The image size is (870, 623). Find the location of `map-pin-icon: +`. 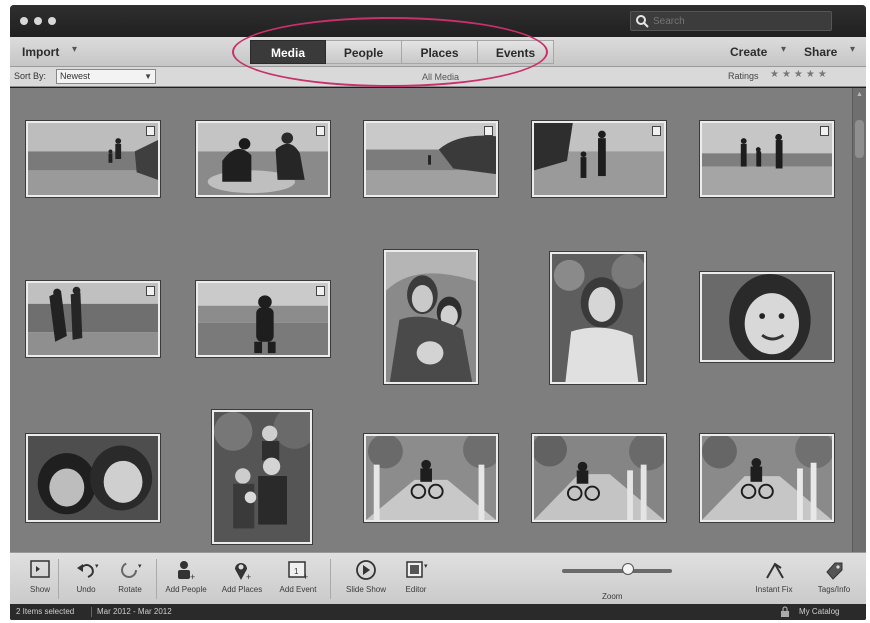

map-pin-icon: + is located at coordinates (243, 572).